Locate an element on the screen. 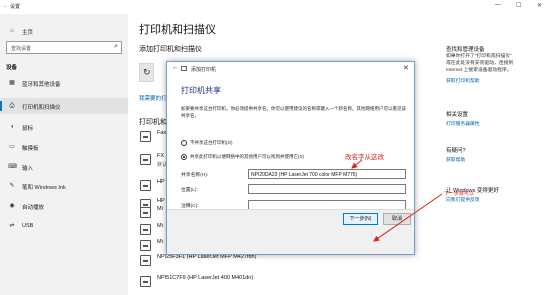  next-step-arrow is located at coordinates (408, 217).